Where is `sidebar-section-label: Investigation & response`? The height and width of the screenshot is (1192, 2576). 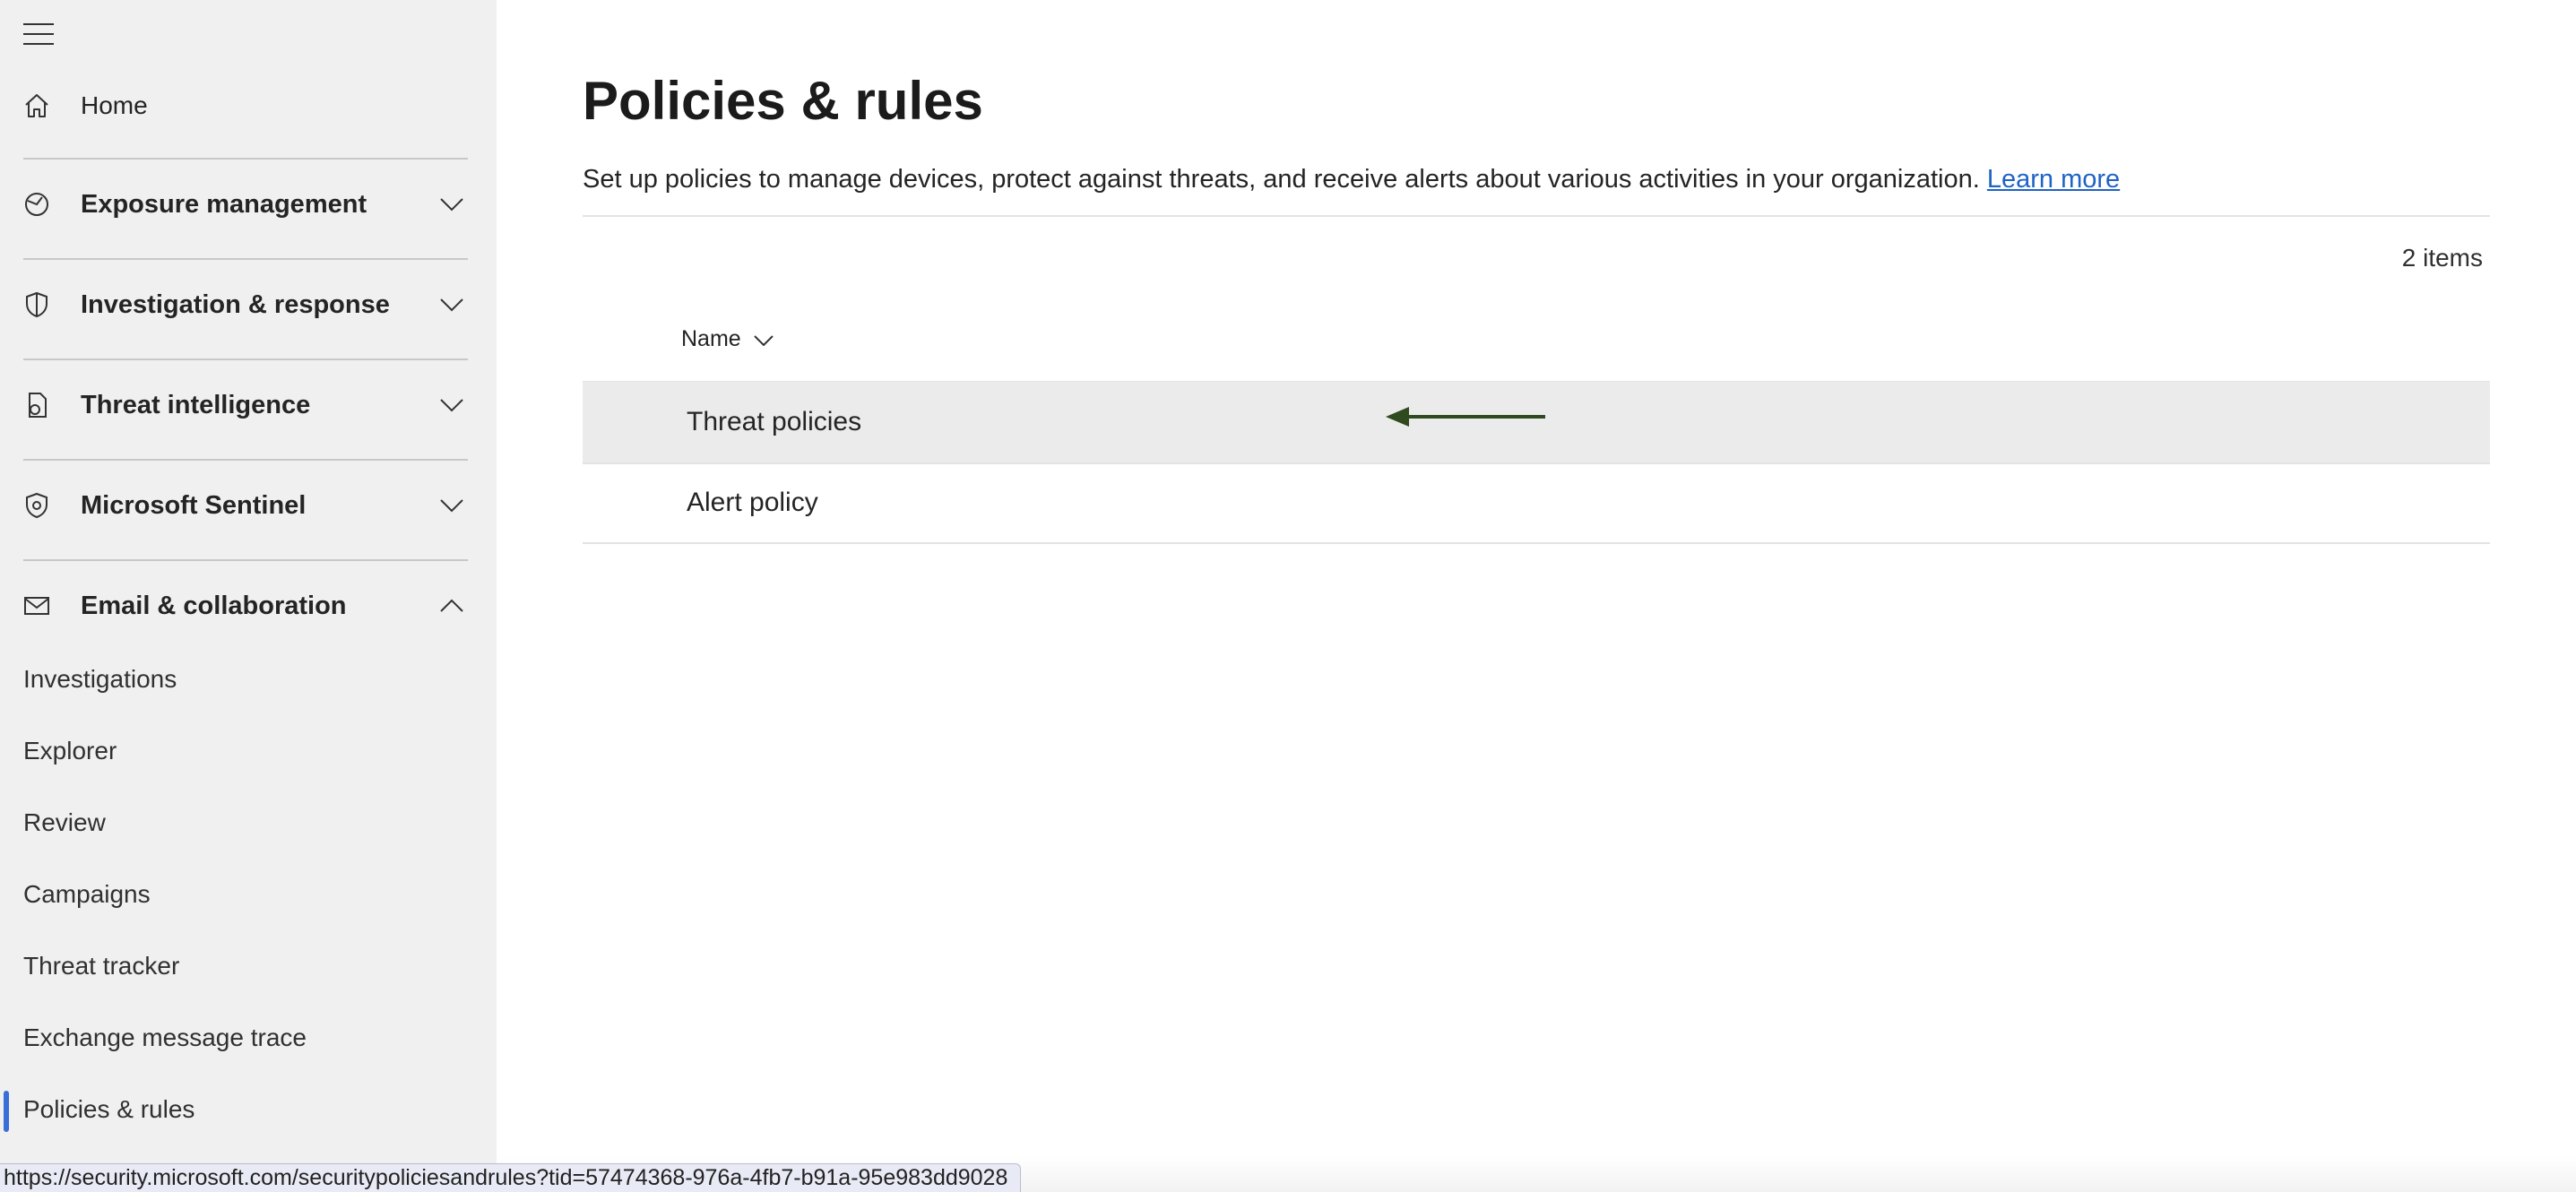
sidebar-section-label: Investigation & response is located at coordinates (235, 304).